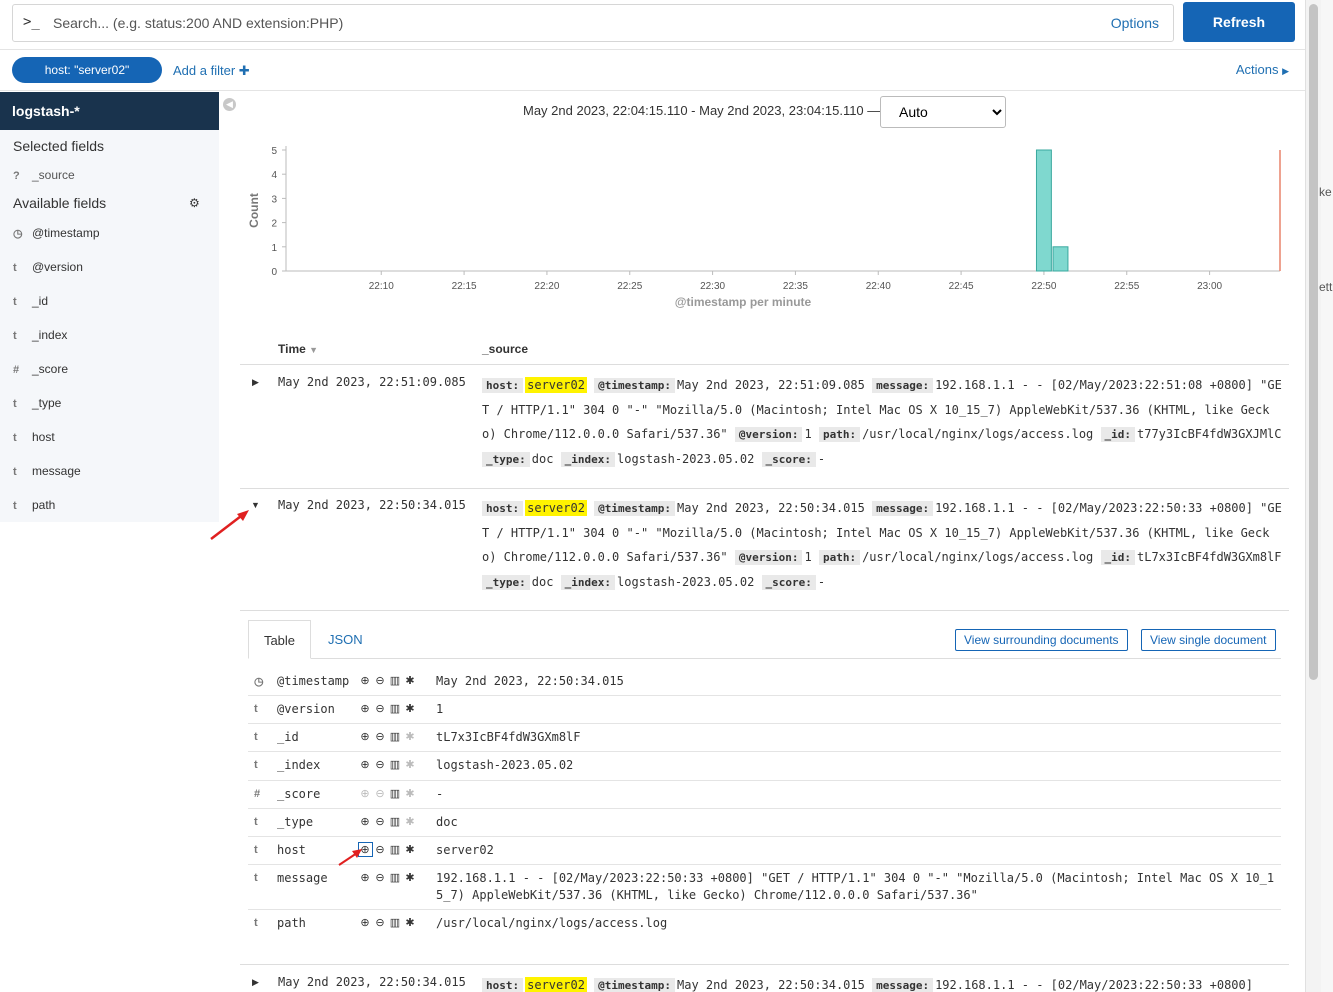  I want to click on sidebar-field-host: t host, so click(34, 437).